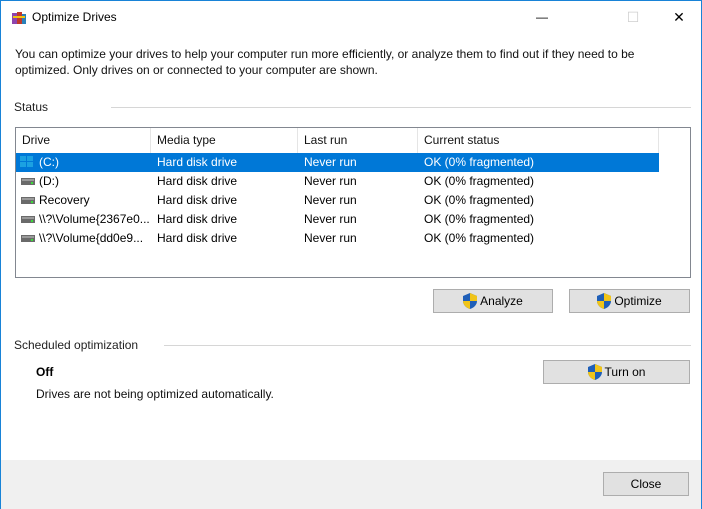 The image size is (702, 509). I want to click on status-divider, so click(401, 107).